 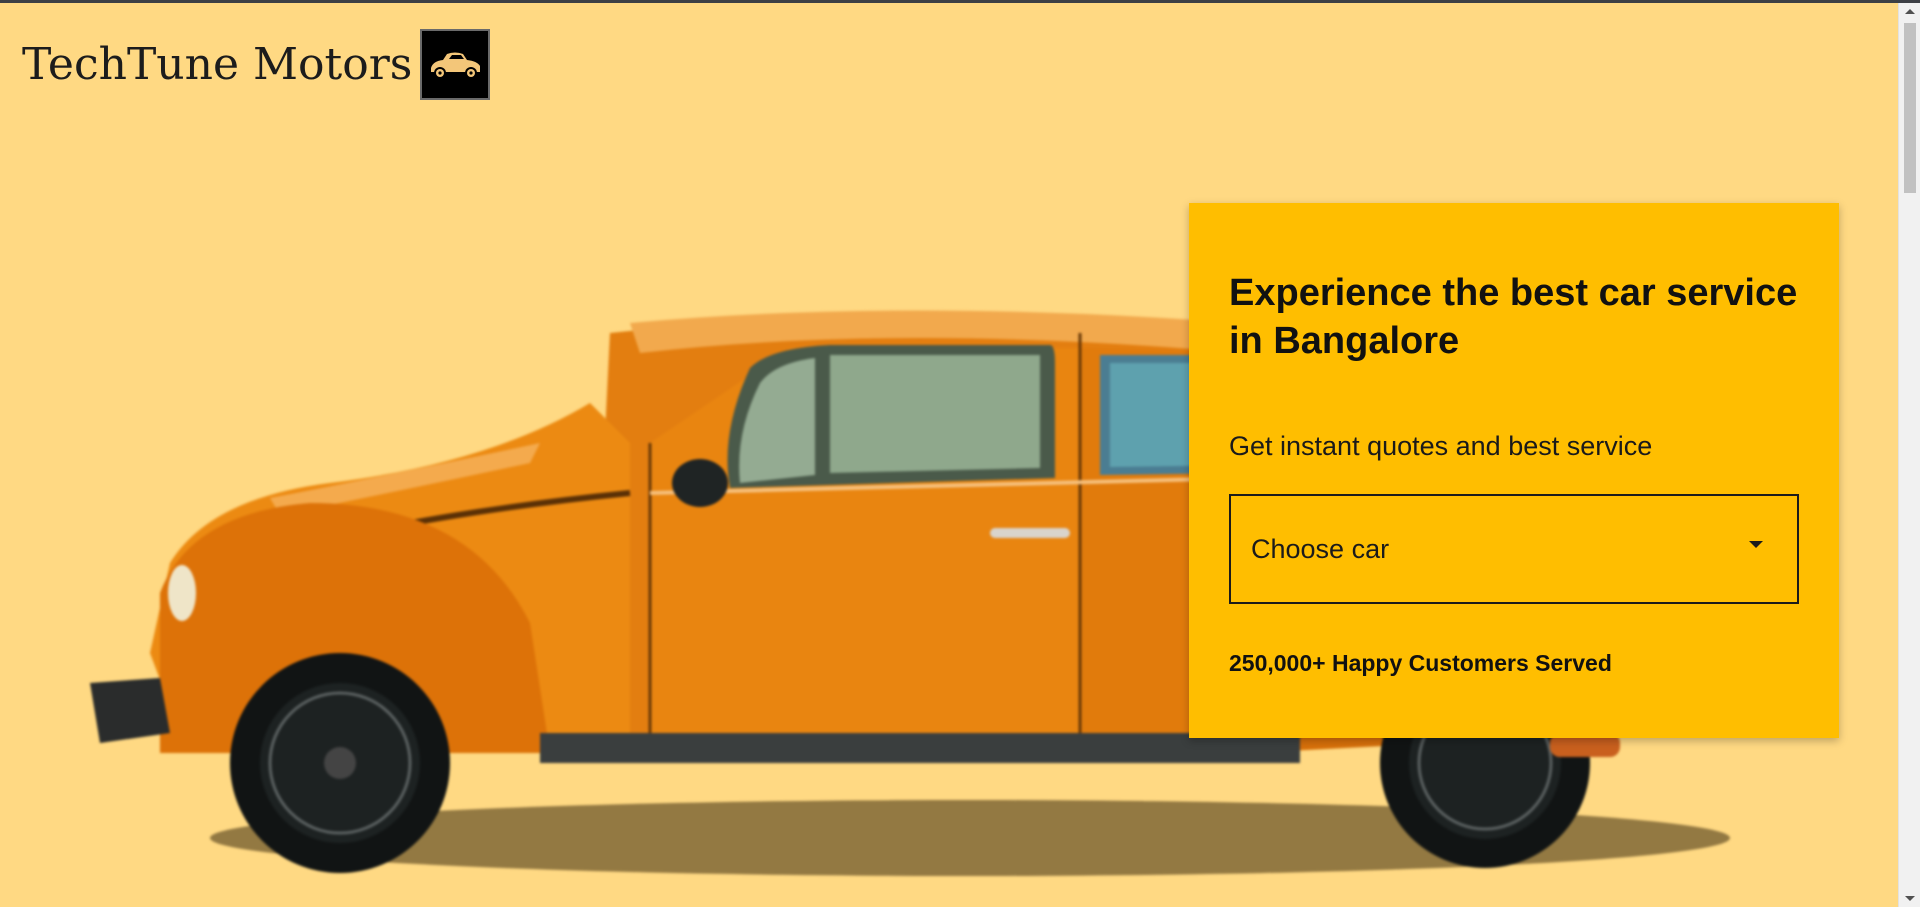 I want to click on happy-customers-stat: 250,000+ Happy Customers Served, so click(x=1420, y=663).